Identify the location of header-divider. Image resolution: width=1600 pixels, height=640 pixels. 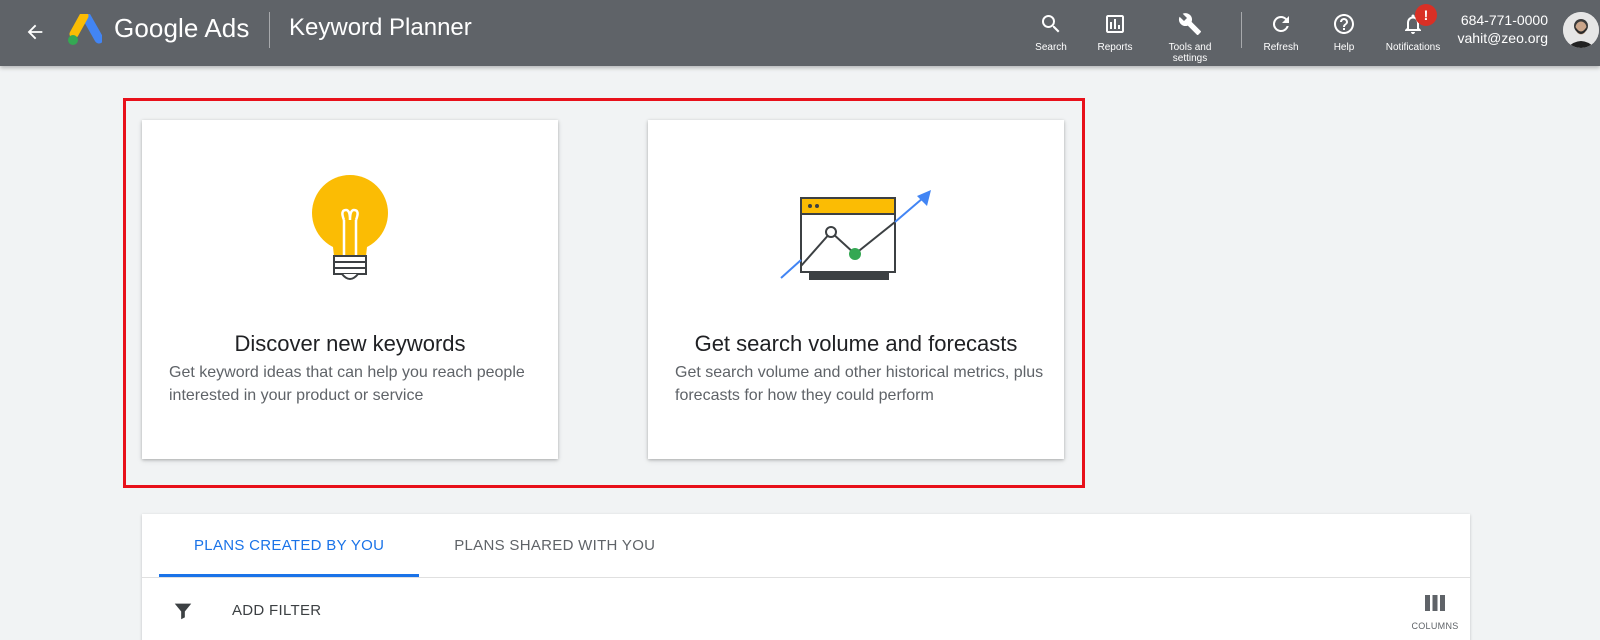
(269, 30).